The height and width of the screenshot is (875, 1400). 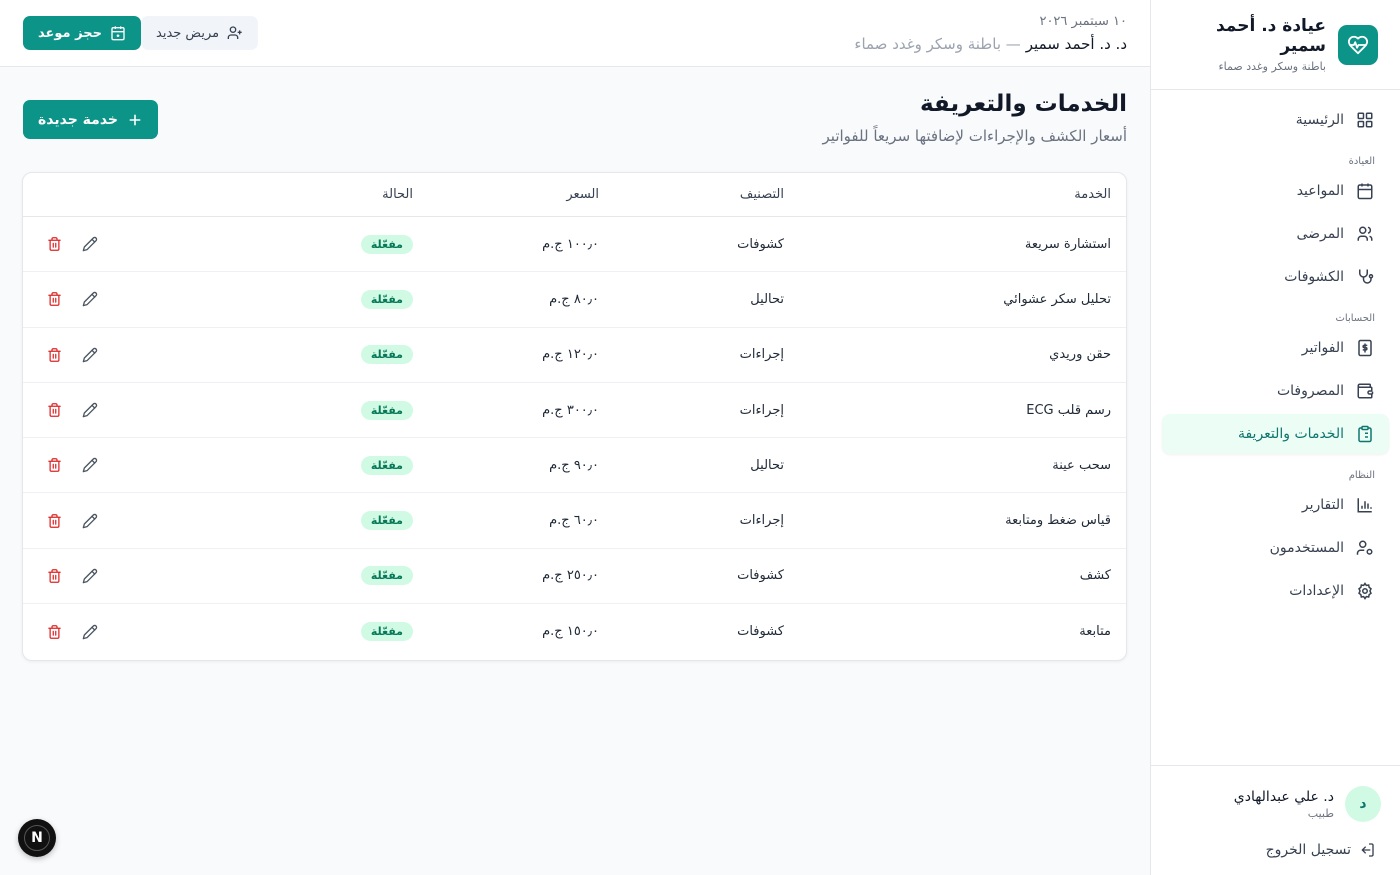 I want to click on table-row: سحب عينة تحاليل ٩٠٫٠ ج.م مفعّلة, so click(x=574, y=466).